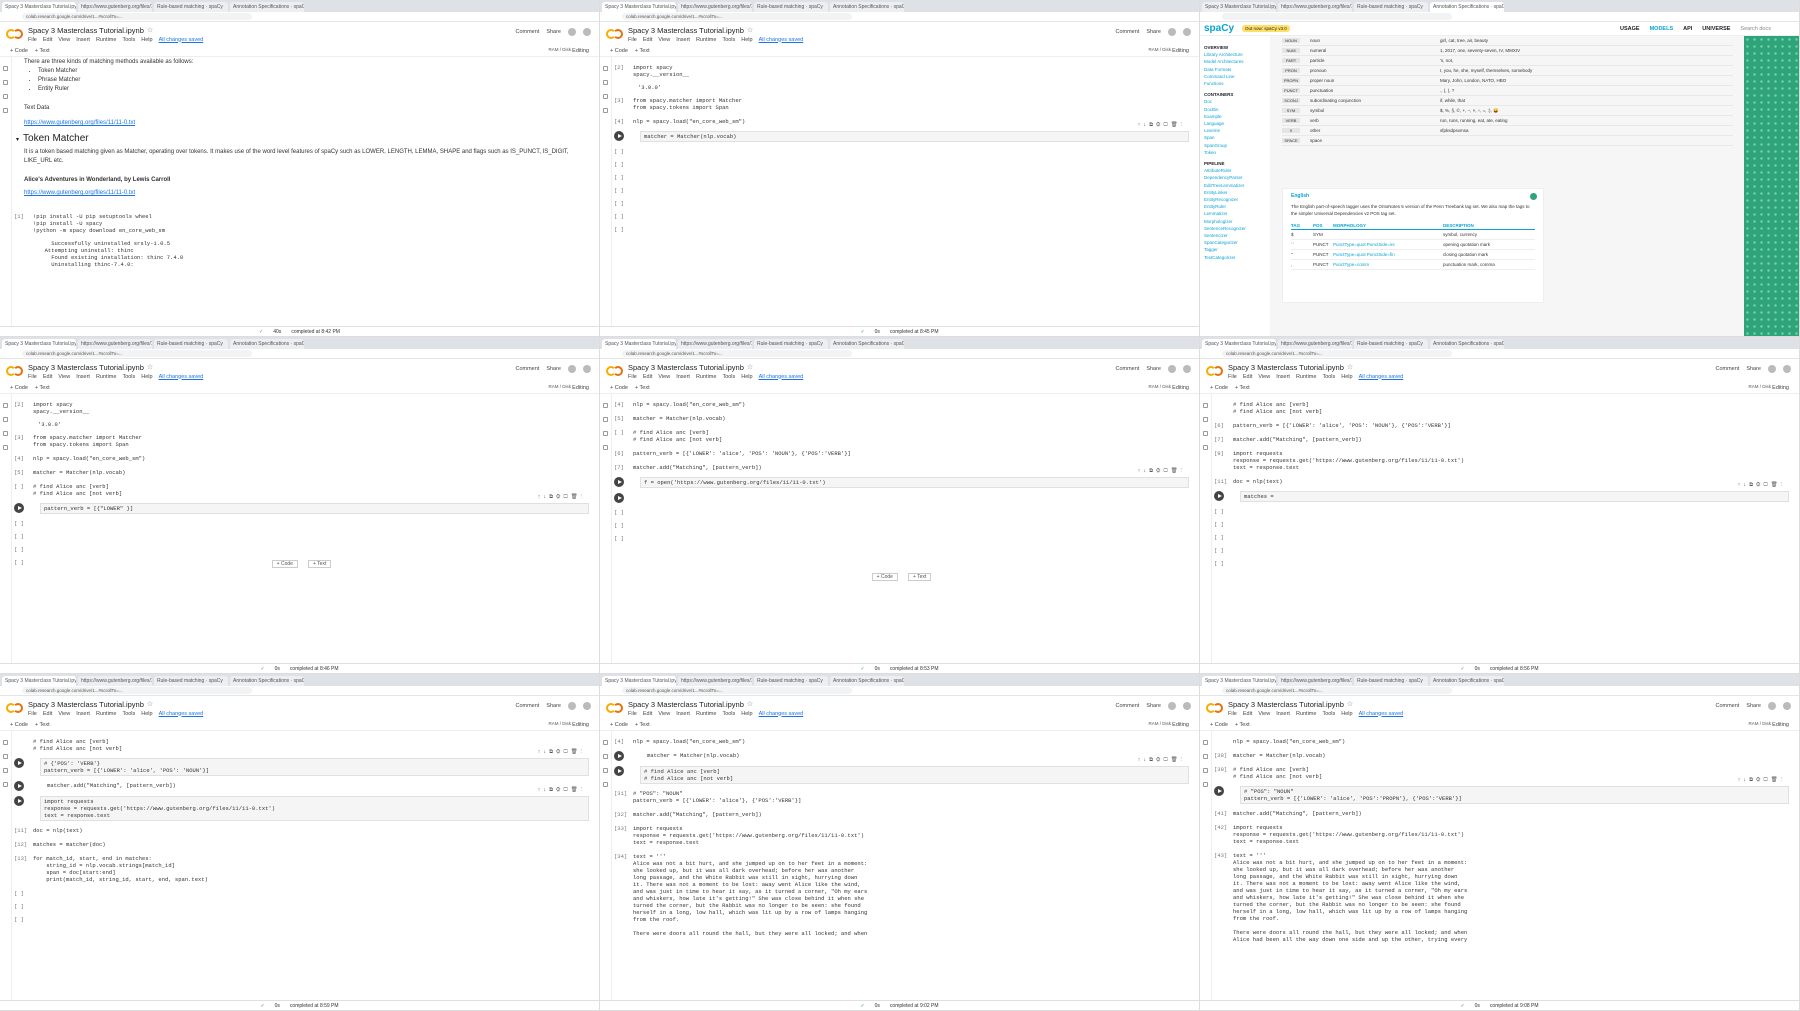 The image size is (1800, 1011). What do you see at coordinates (1235, 69) in the screenshot?
I see `sidebar-link: Data Formats` at bounding box center [1235, 69].